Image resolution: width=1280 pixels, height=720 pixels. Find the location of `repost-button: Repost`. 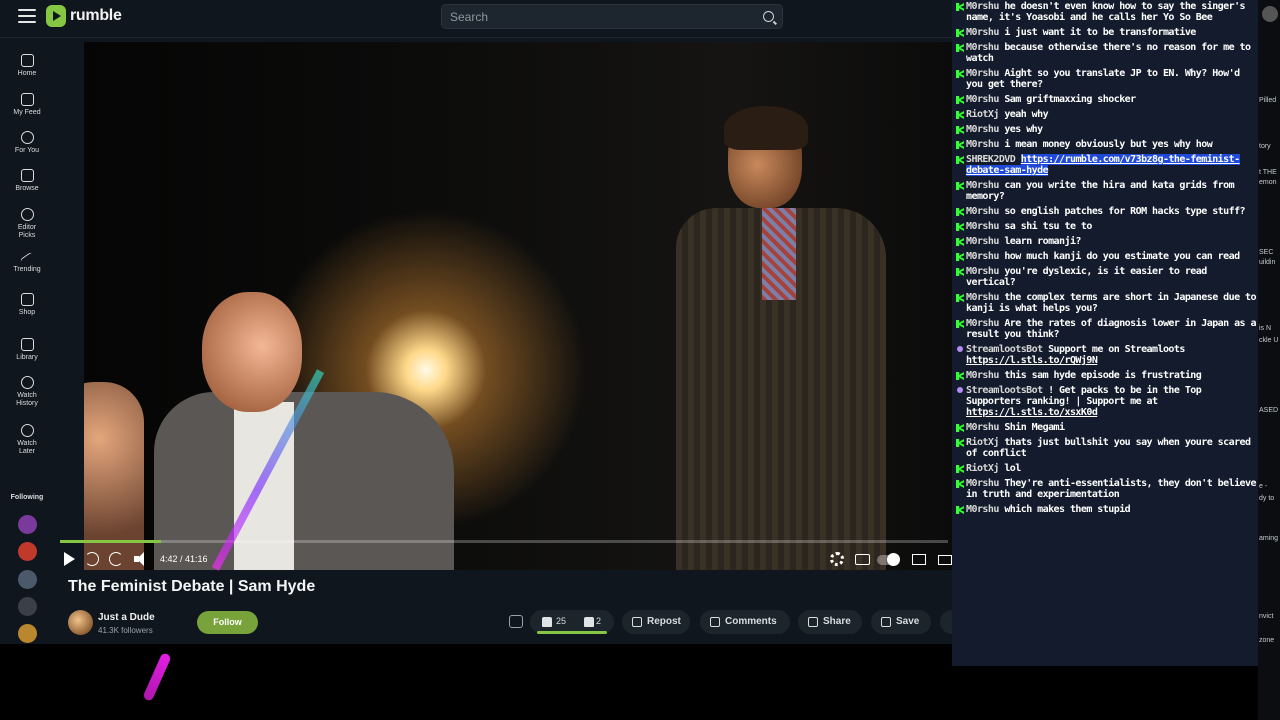

repost-button: Repost is located at coordinates (656, 622).